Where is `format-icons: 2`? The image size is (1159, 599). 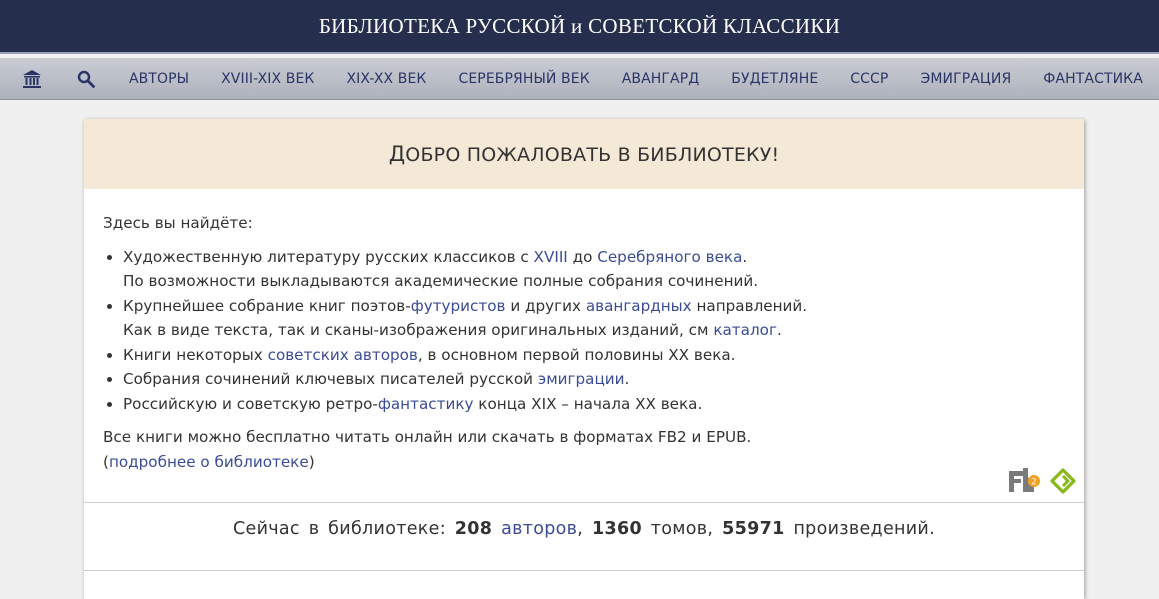 format-icons: 2 is located at coordinates (1042, 483).